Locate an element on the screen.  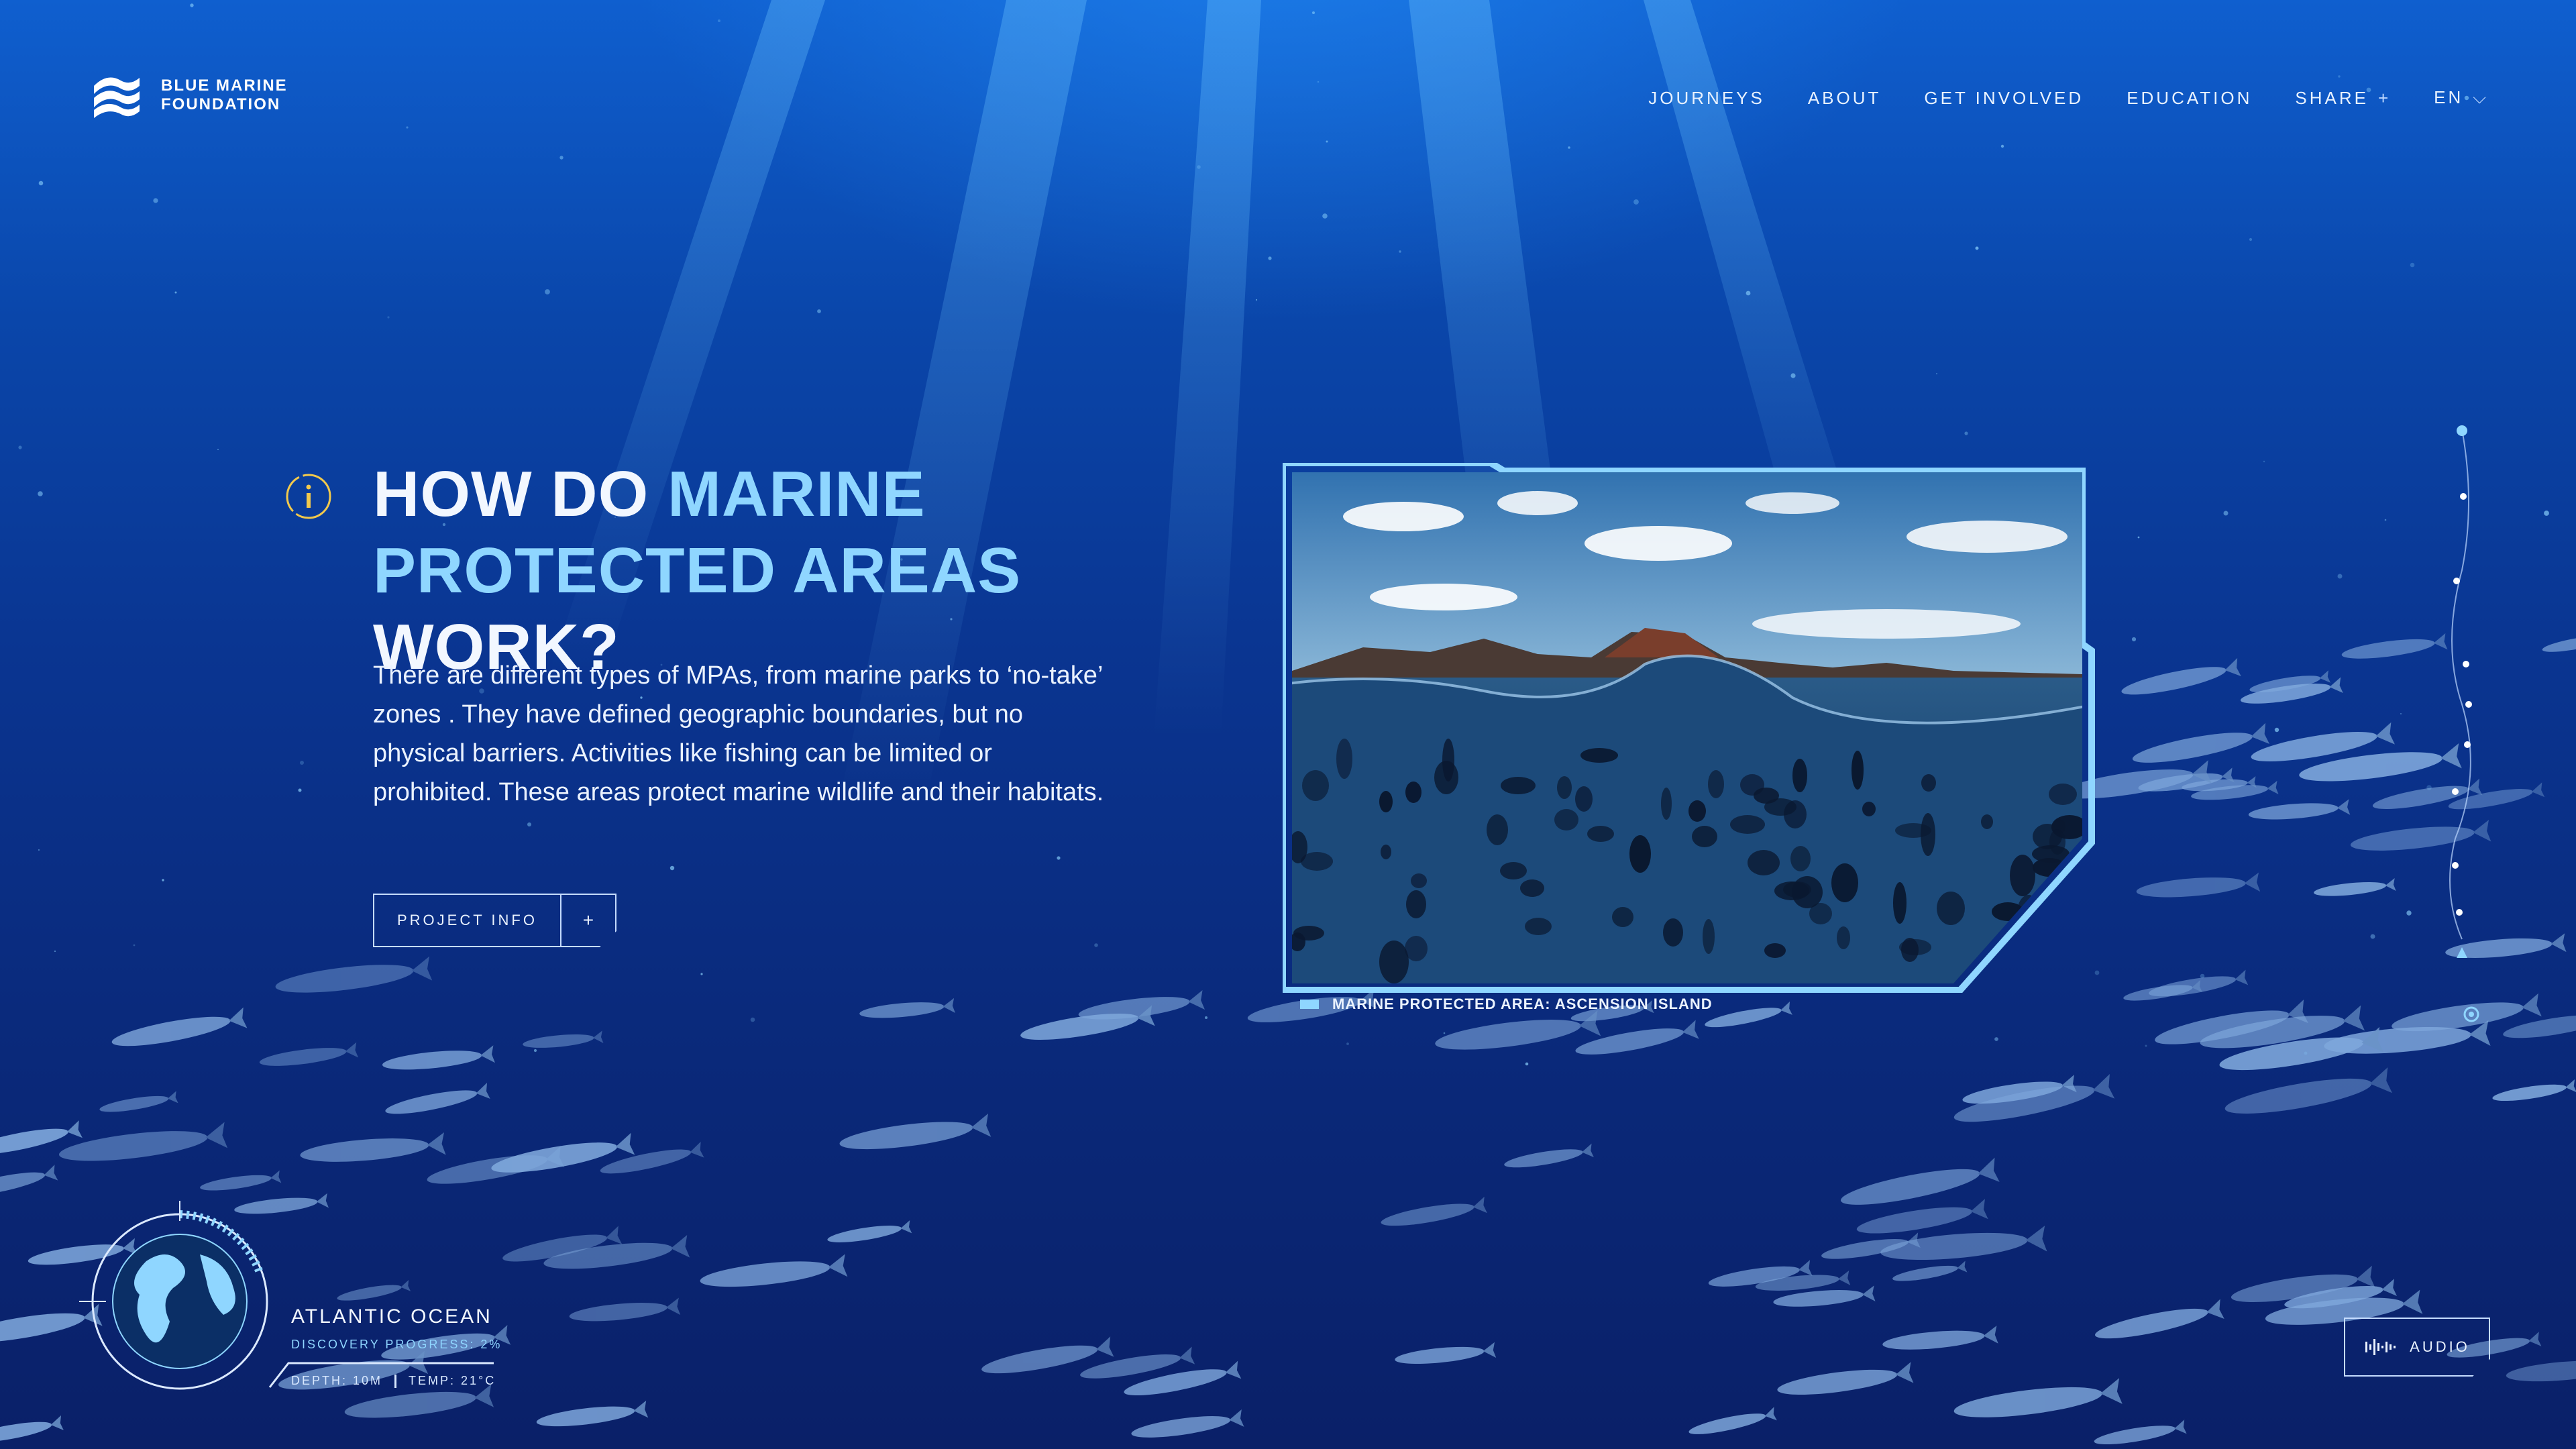
discovery-progress: DISCOVERY PROGRESS: 2% is located at coordinates (396, 1344).